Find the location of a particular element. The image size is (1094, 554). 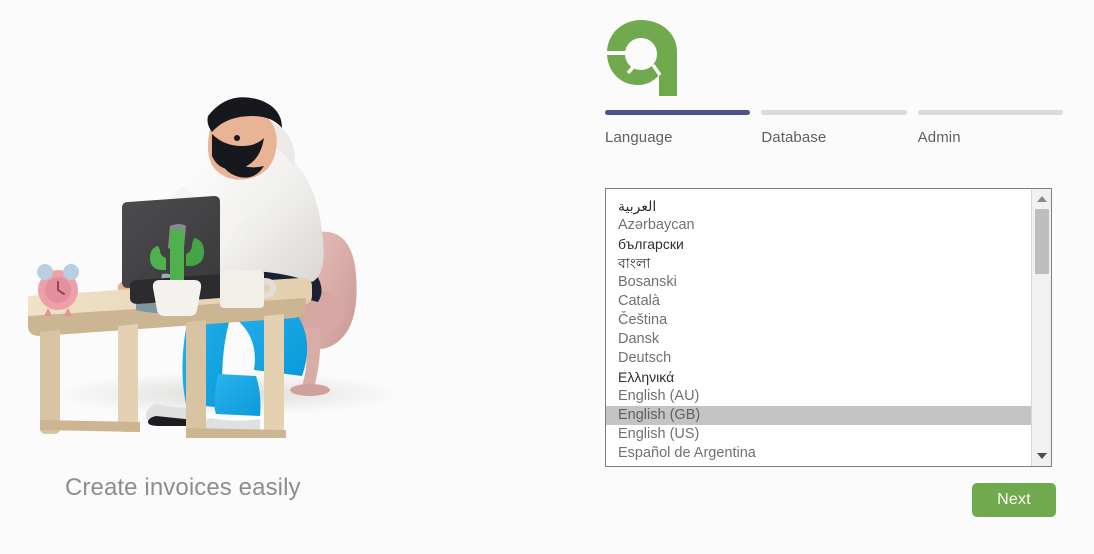

list-item: Azərbaycan is located at coordinates (819, 225).